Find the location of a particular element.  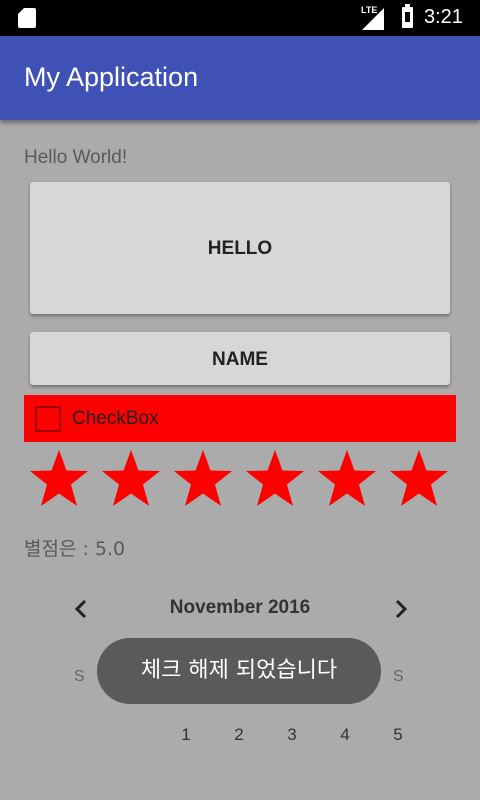

clock: 3:21 is located at coordinates (443, 17).